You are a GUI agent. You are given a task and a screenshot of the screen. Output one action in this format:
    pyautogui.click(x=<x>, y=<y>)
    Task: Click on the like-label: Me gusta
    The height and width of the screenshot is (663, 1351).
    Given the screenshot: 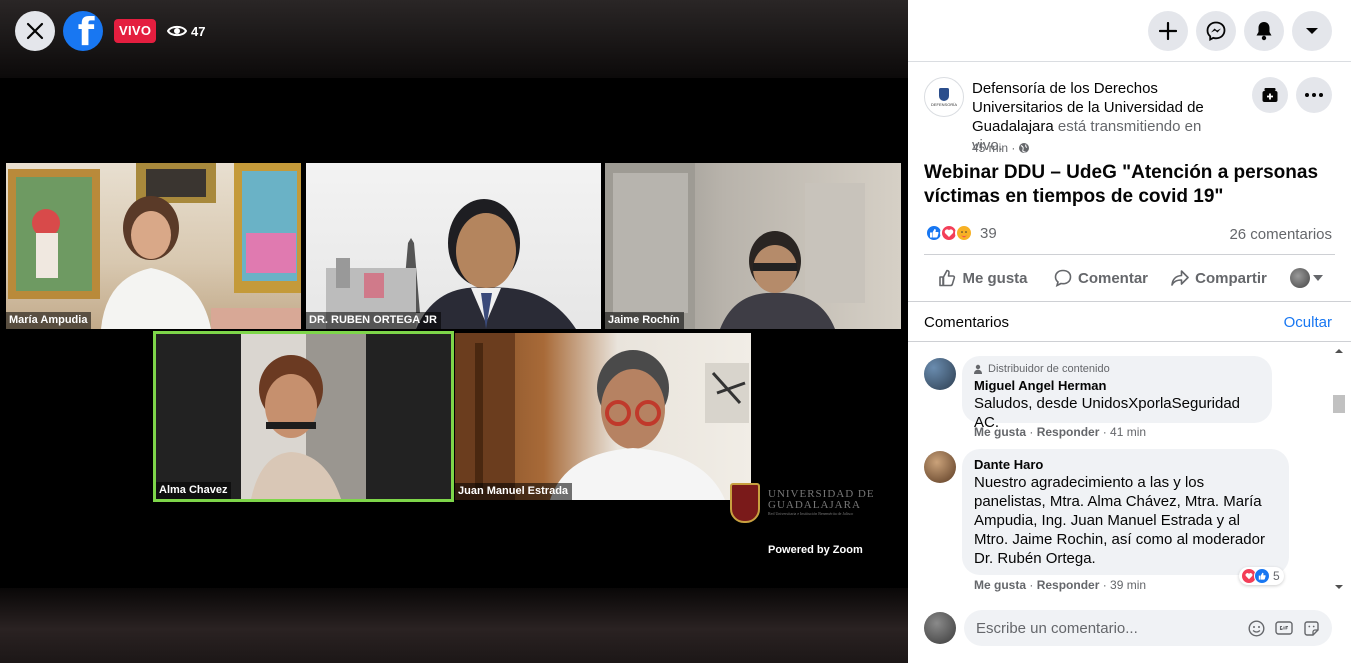 What is the action you would take?
    pyautogui.click(x=995, y=278)
    